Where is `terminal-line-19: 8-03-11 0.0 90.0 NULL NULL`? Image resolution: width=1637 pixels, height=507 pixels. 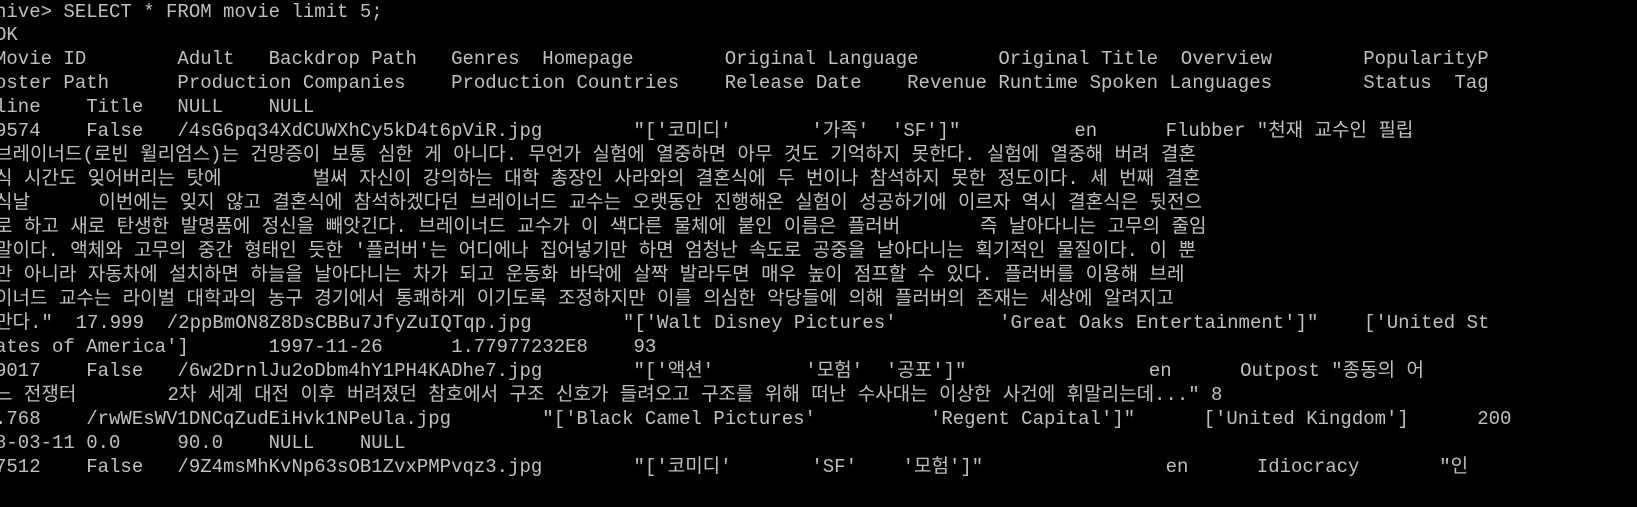
terminal-line-19: 8-03-11 0.0 90.0 NULL NULL is located at coordinates (203, 443).